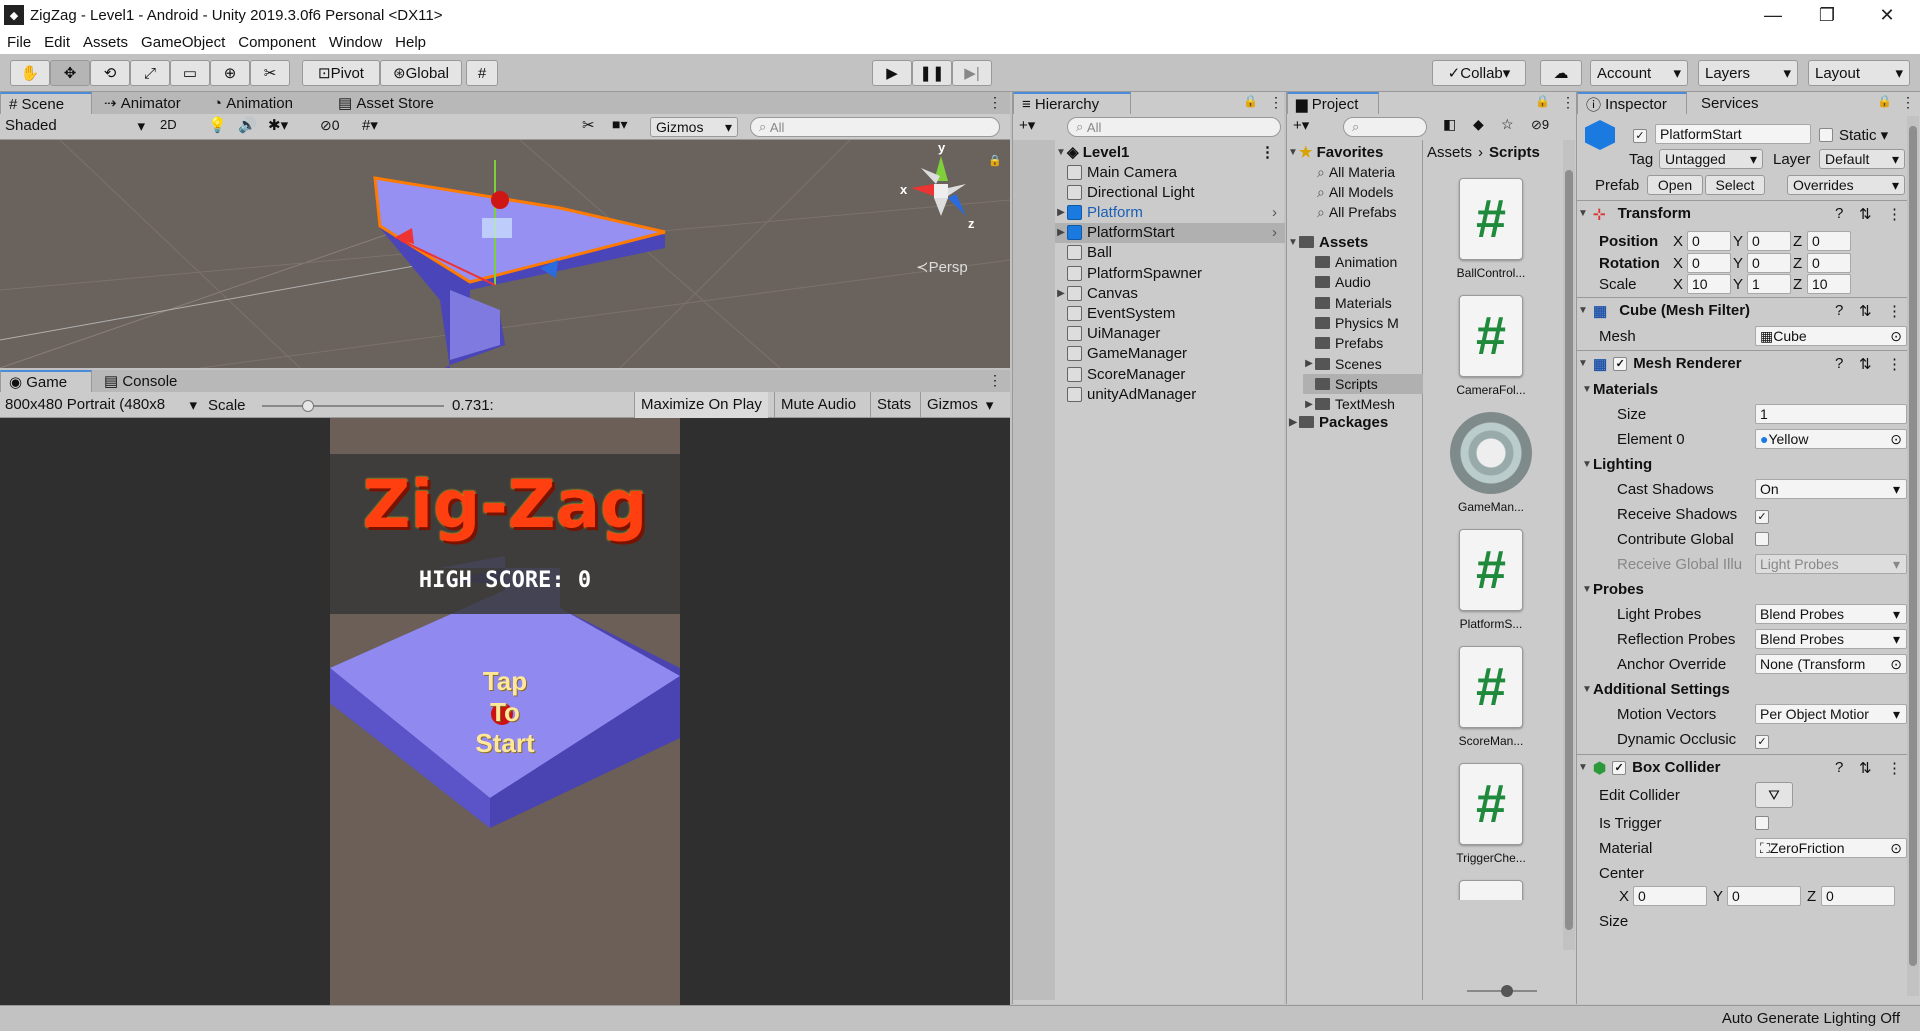 The height and width of the screenshot is (1031, 1920). Describe the element at coordinates (1709, 284) in the screenshot. I see `scale-x-field: 10` at that location.